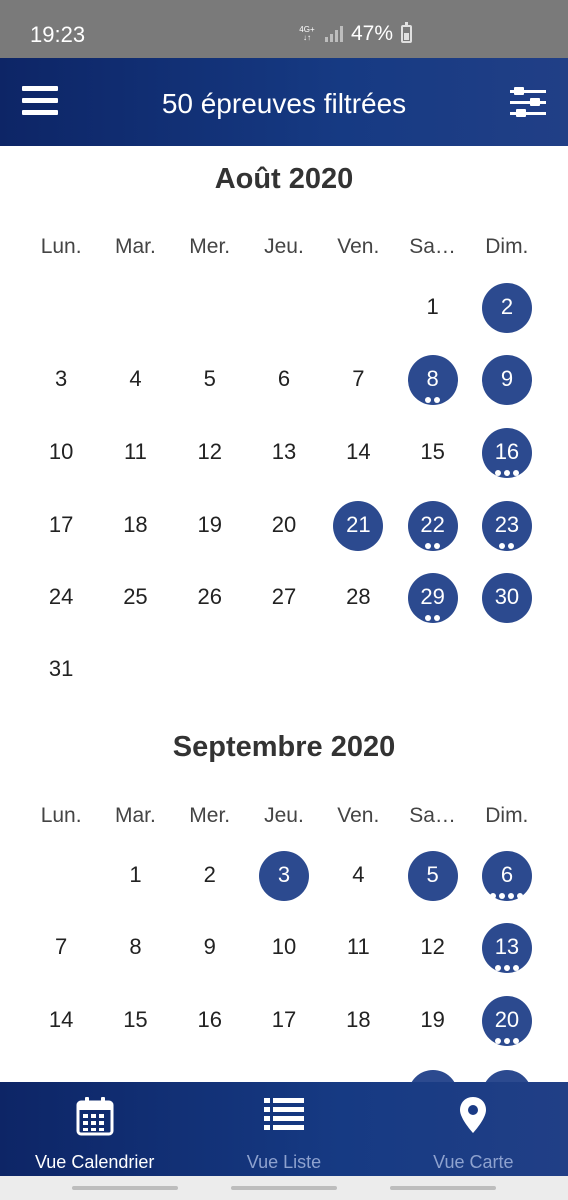 The image size is (568, 1200). Describe the element at coordinates (210, 876) in the screenshot. I see `day-cell: 2` at that location.